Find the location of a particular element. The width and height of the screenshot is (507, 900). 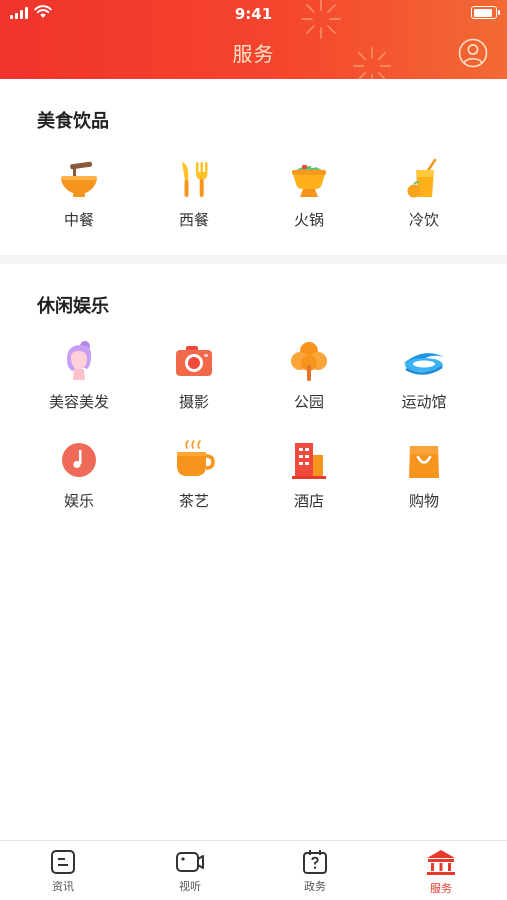

grid-item-park: 公园 is located at coordinates (309, 375).